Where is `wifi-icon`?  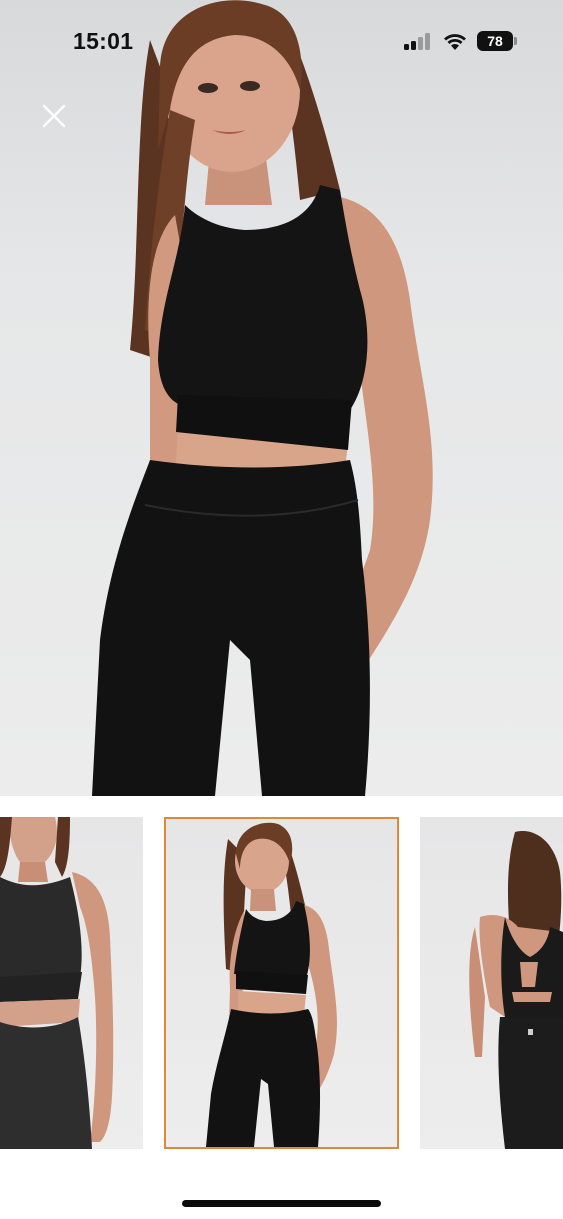 wifi-icon is located at coordinates (455, 42).